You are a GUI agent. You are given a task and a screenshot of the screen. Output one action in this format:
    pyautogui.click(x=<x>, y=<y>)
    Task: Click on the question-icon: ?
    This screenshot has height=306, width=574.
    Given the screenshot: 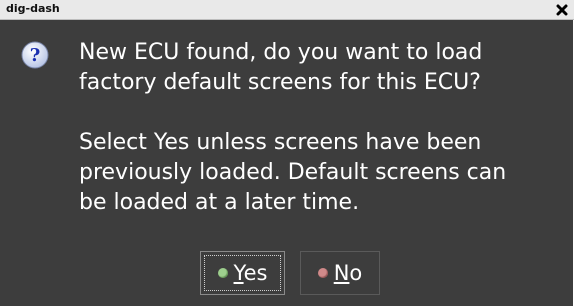 What is the action you would take?
    pyautogui.click(x=35, y=55)
    